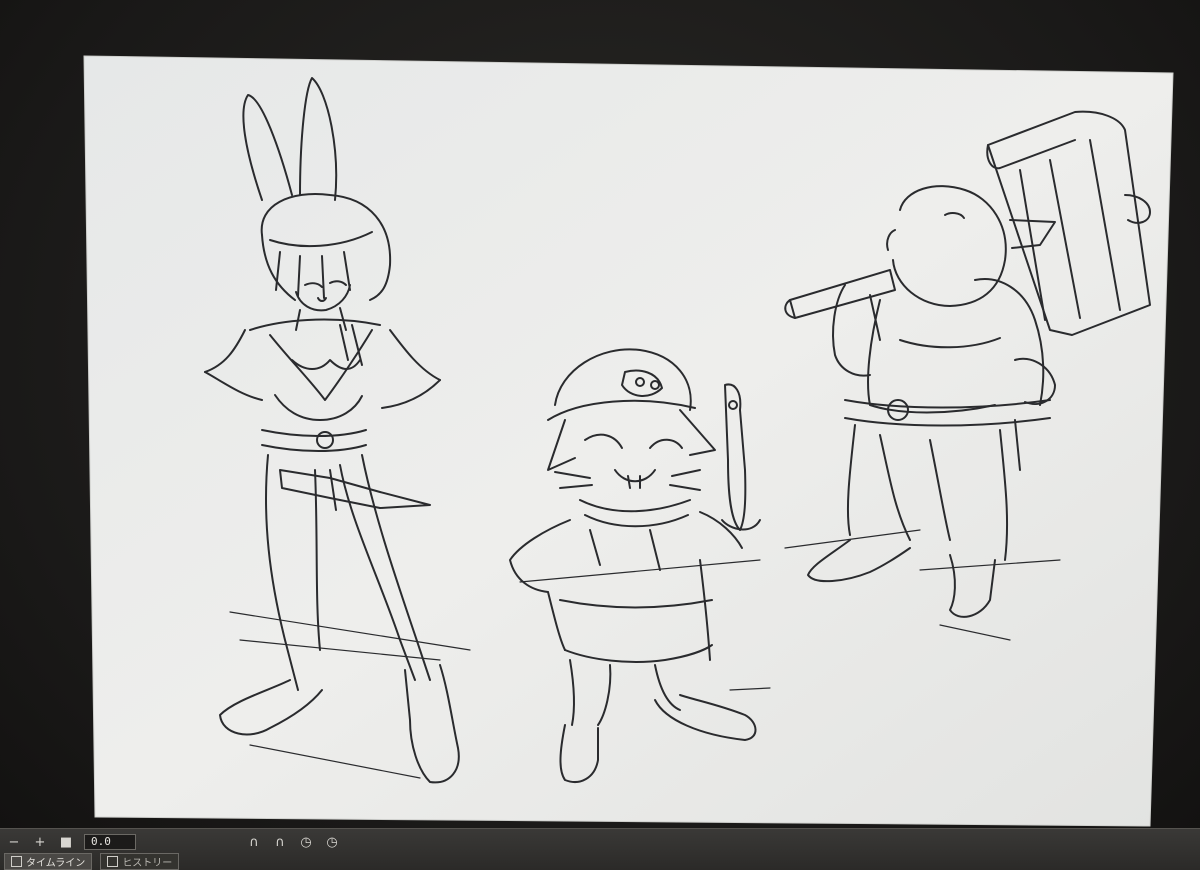 This screenshot has height=870, width=1200. I want to click on zoom-in-button: +, so click(40, 842).